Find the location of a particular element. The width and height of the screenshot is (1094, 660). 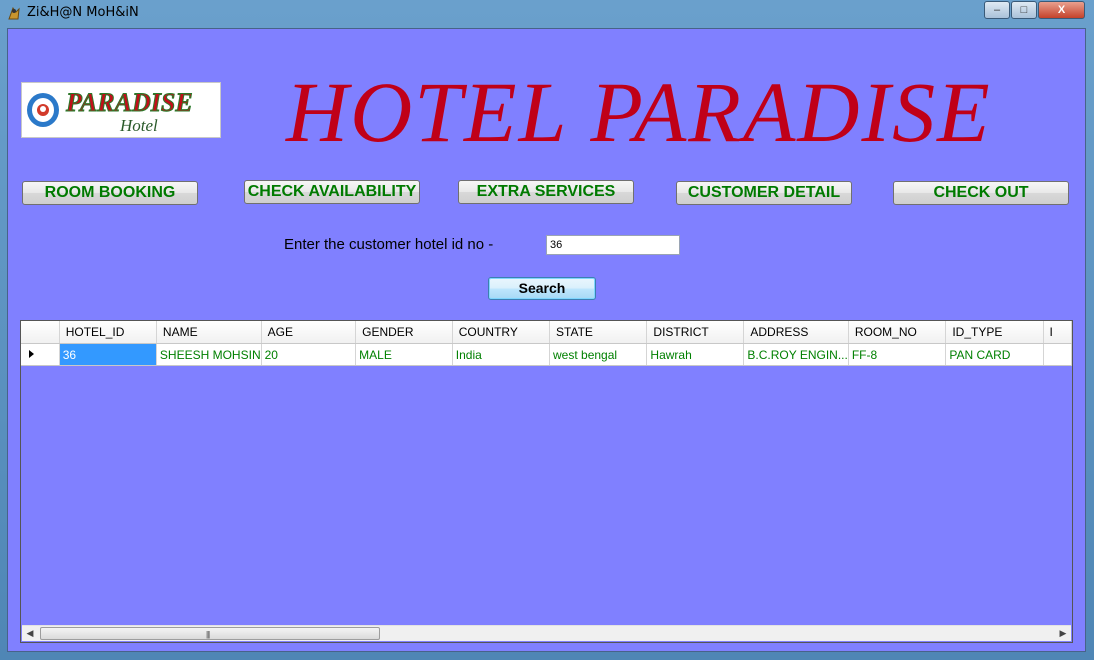

column-header-state: STATE is located at coordinates (598, 332).